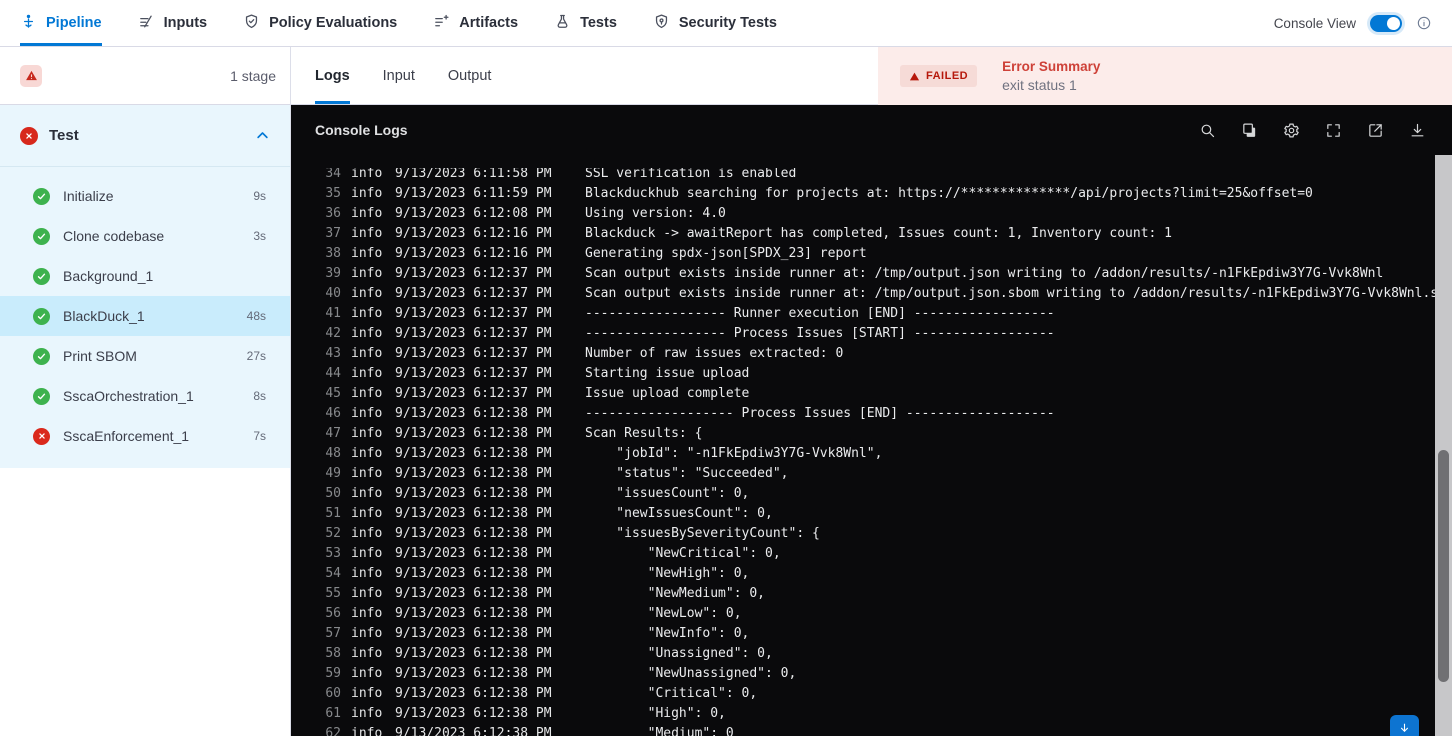 The width and height of the screenshot is (1452, 736). What do you see at coordinates (663, 613) in the screenshot?
I see `log-message: "NewLow": 0,` at bounding box center [663, 613].